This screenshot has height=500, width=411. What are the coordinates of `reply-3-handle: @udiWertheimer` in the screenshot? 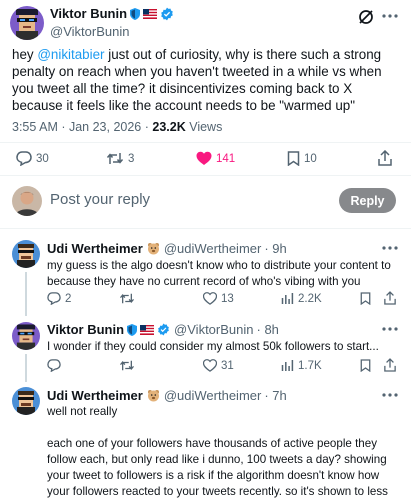 It's located at (213, 395).